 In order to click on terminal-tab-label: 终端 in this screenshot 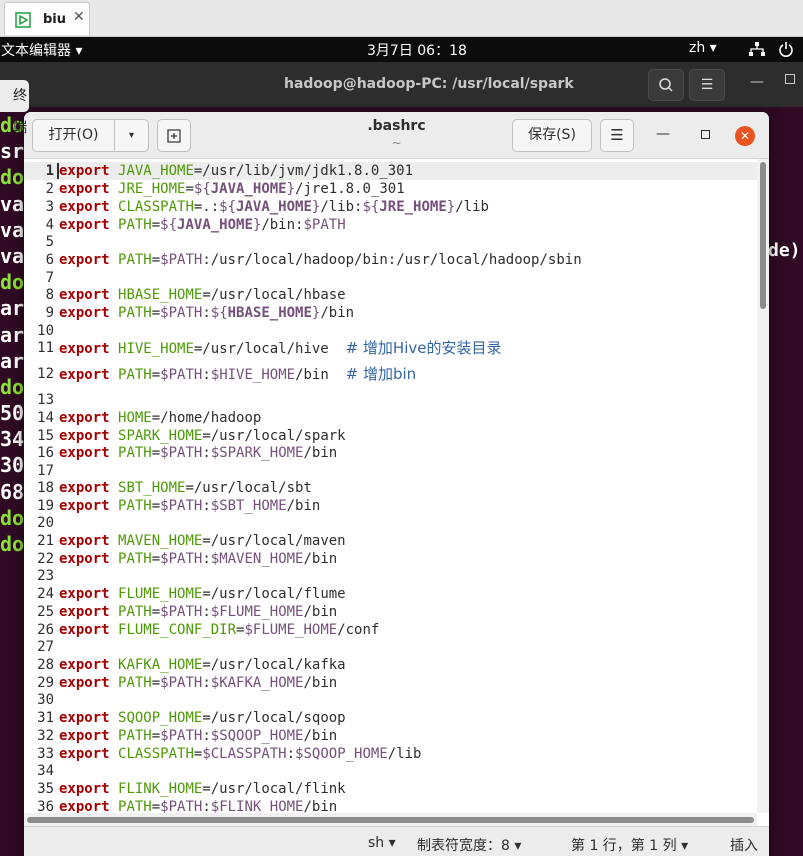, I will do `click(14, 108)`.